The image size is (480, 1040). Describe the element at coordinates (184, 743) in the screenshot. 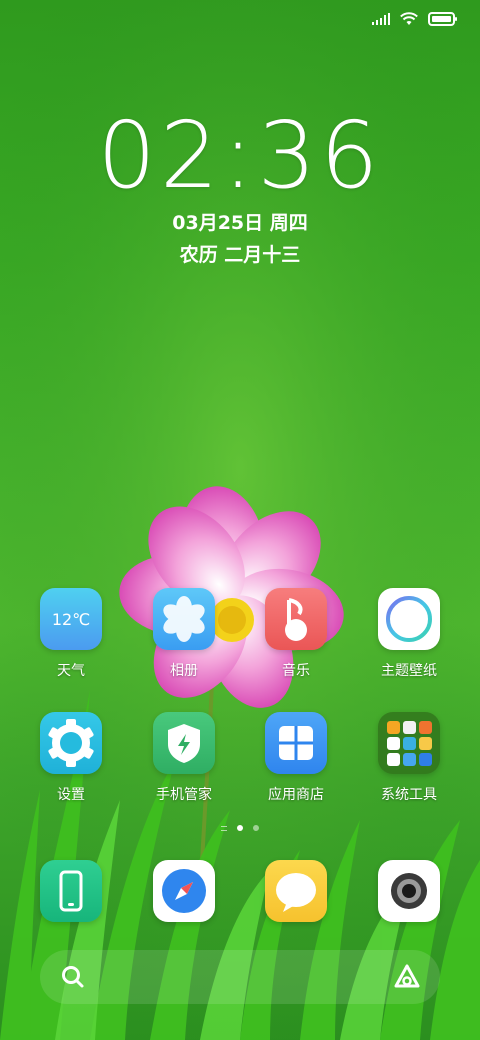

I see `security-icon` at that location.